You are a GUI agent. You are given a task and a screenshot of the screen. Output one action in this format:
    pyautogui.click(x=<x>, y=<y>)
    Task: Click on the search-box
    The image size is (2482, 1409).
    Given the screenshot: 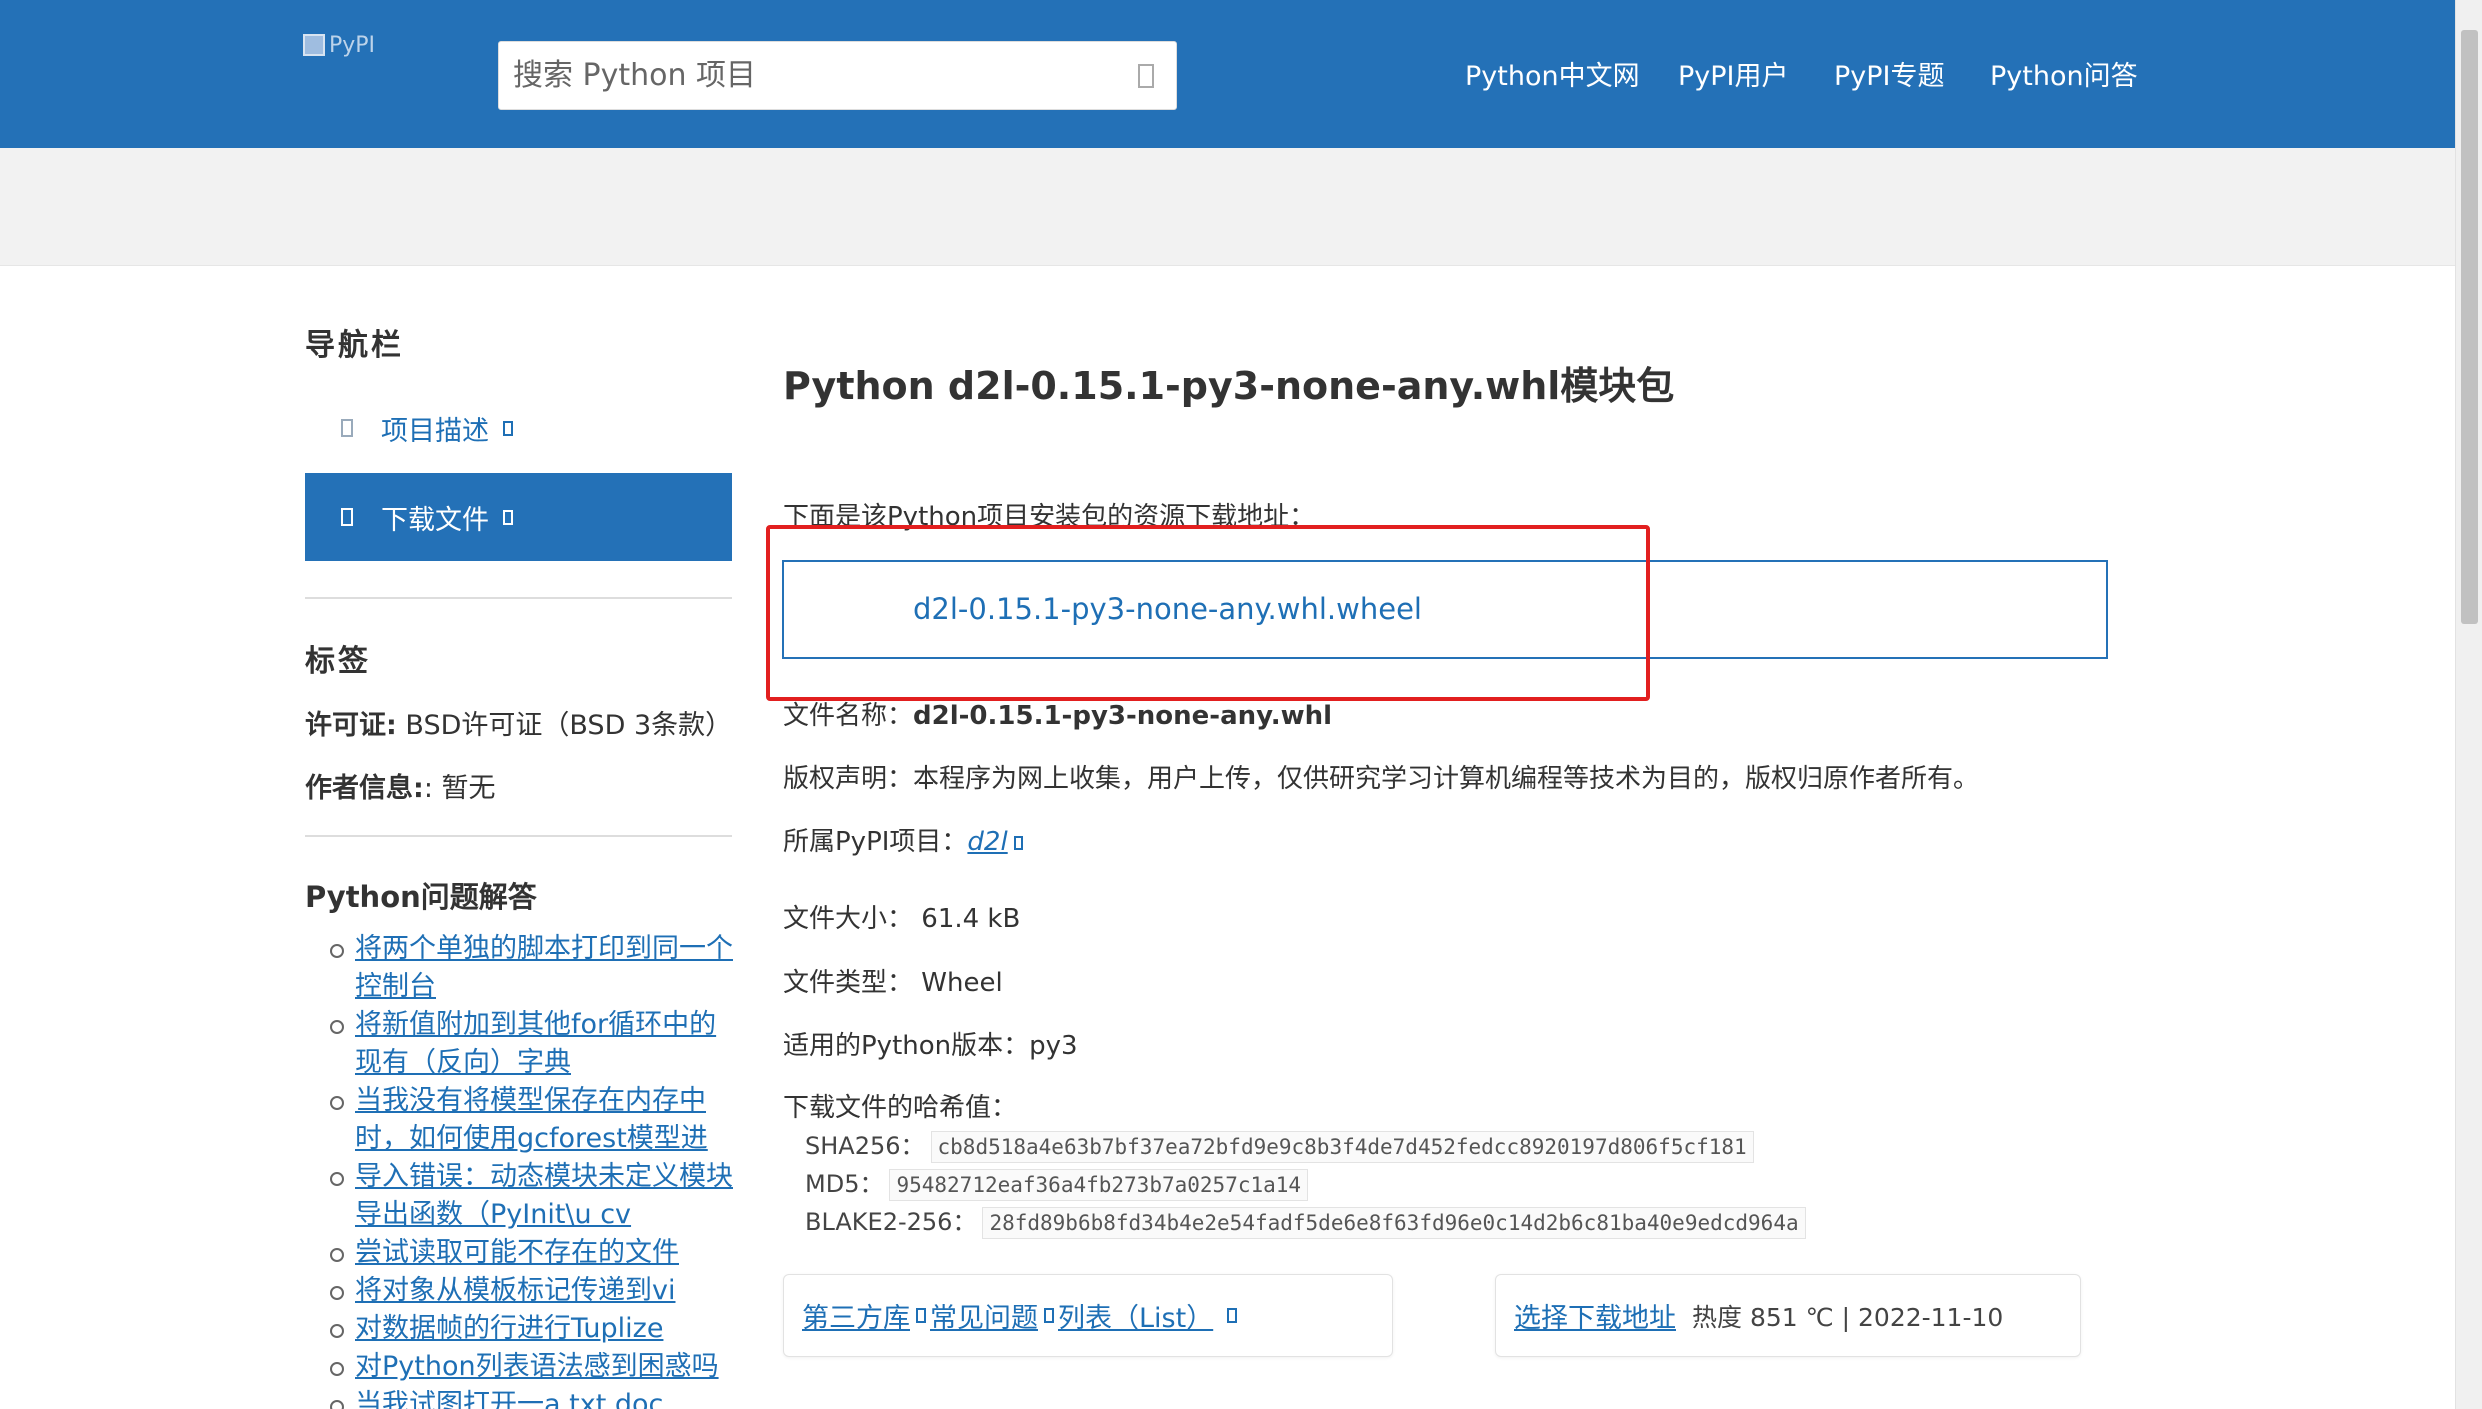 What is the action you would take?
    pyautogui.click(x=837, y=75)
    